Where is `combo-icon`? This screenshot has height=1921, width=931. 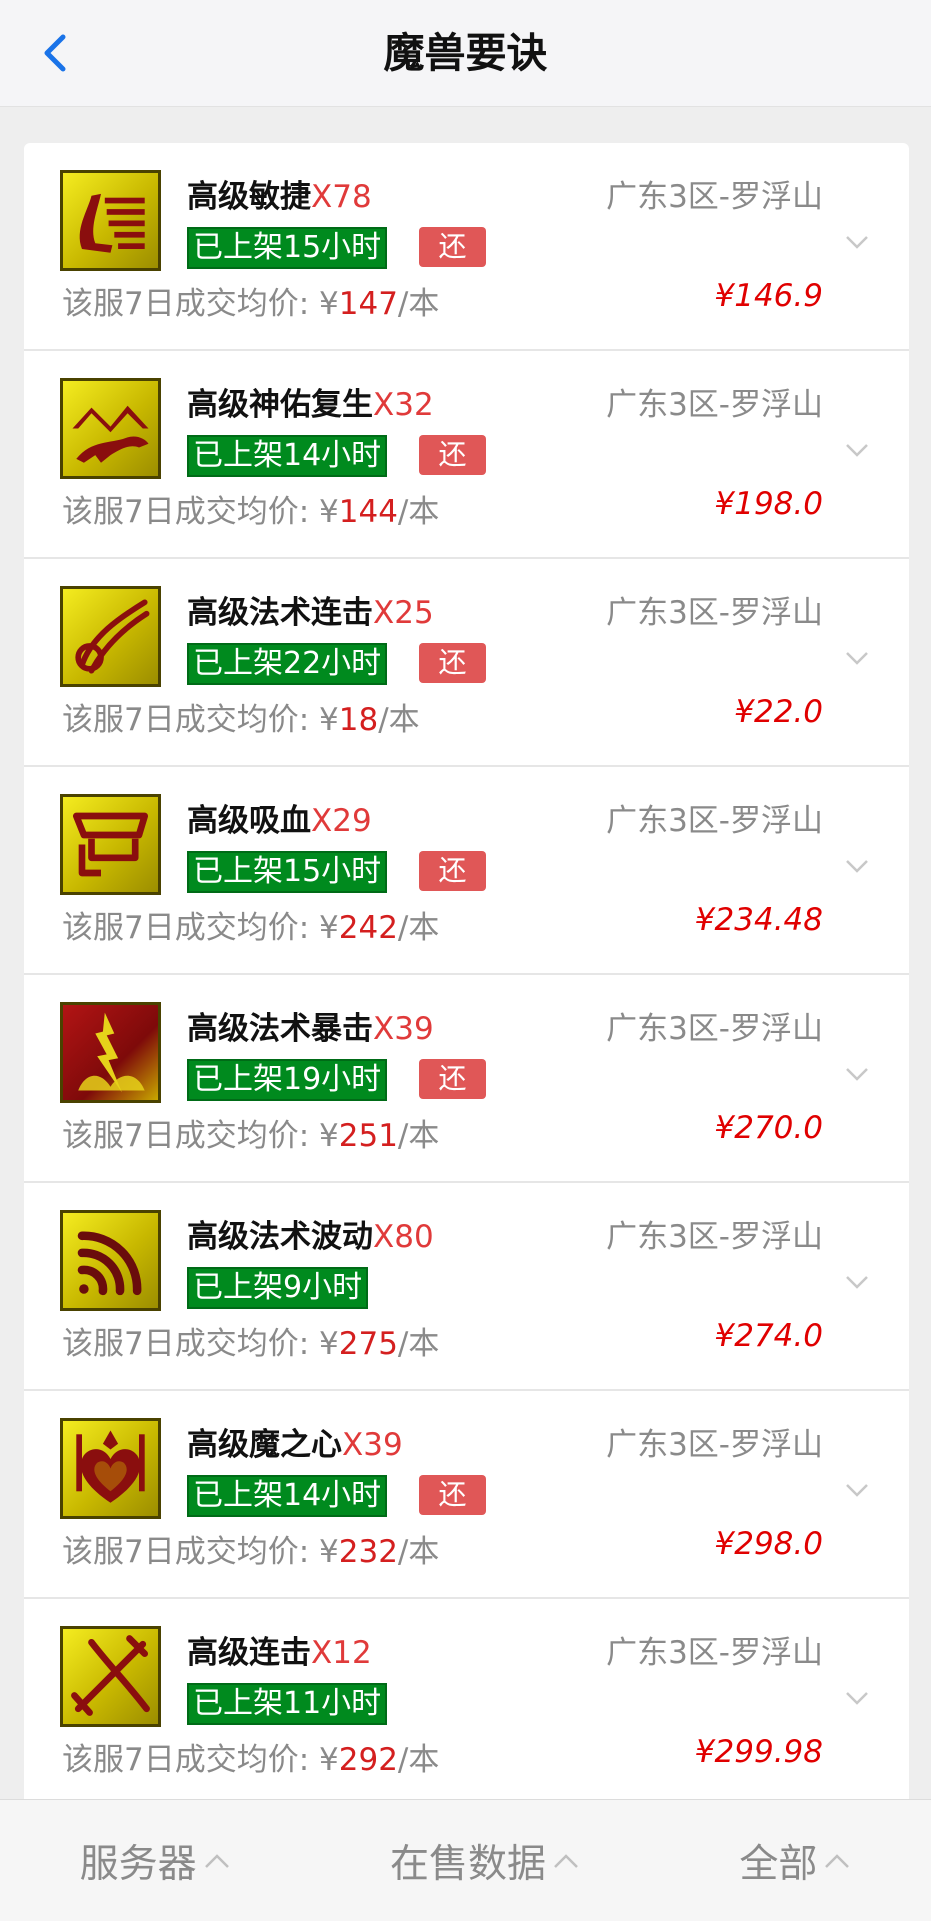
combo-icon is located at coordinates (110, 1676).